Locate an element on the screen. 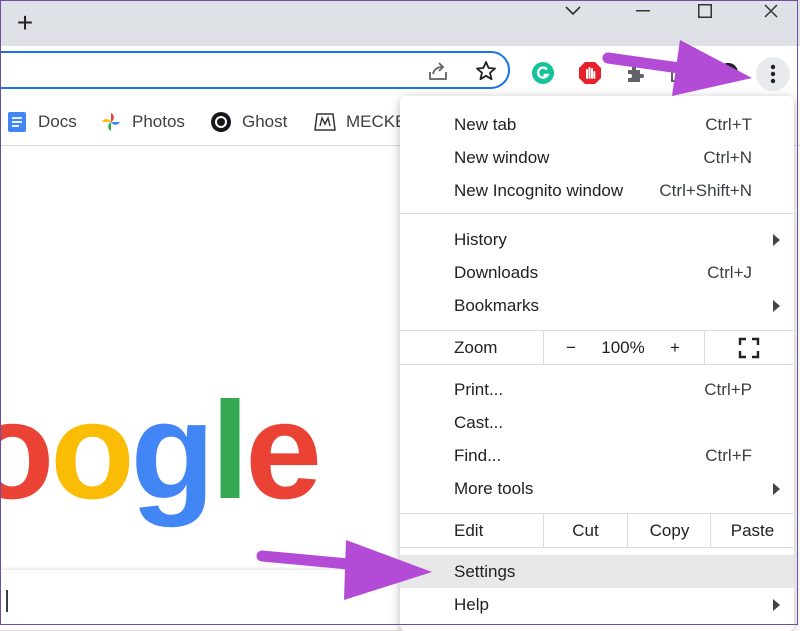 The image size is (800, 631). tab-strip: + is located at coordinates (400, 23).